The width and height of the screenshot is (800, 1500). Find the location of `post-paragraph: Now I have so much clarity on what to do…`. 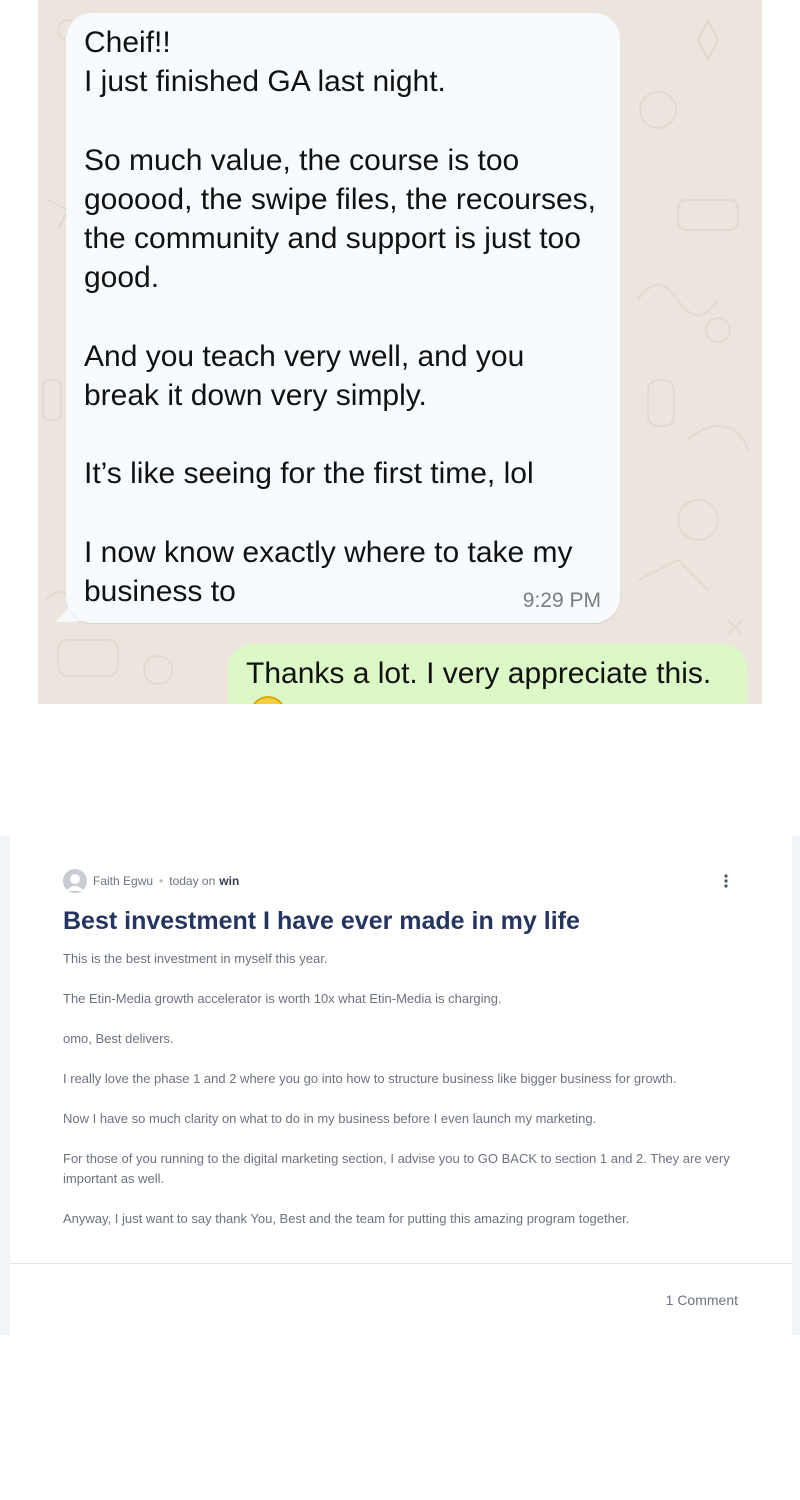

post-paragraph: Now I have so much clarity on what to do… is located at coordinates (330, 1118).